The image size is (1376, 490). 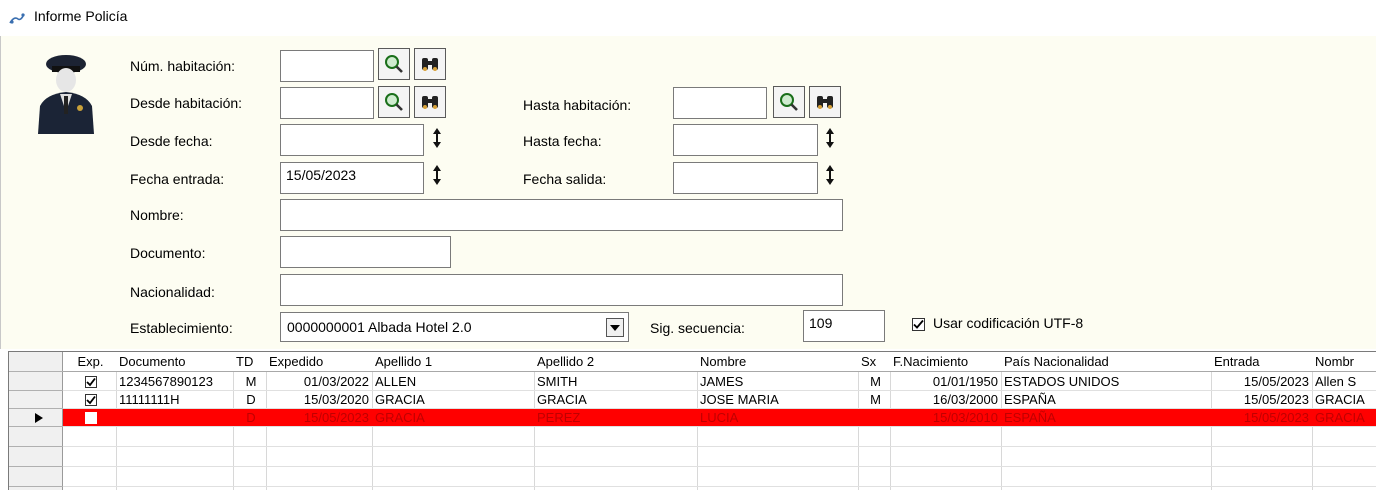 I want to click on desde-habitacion-input, so click(x=327, y=103).